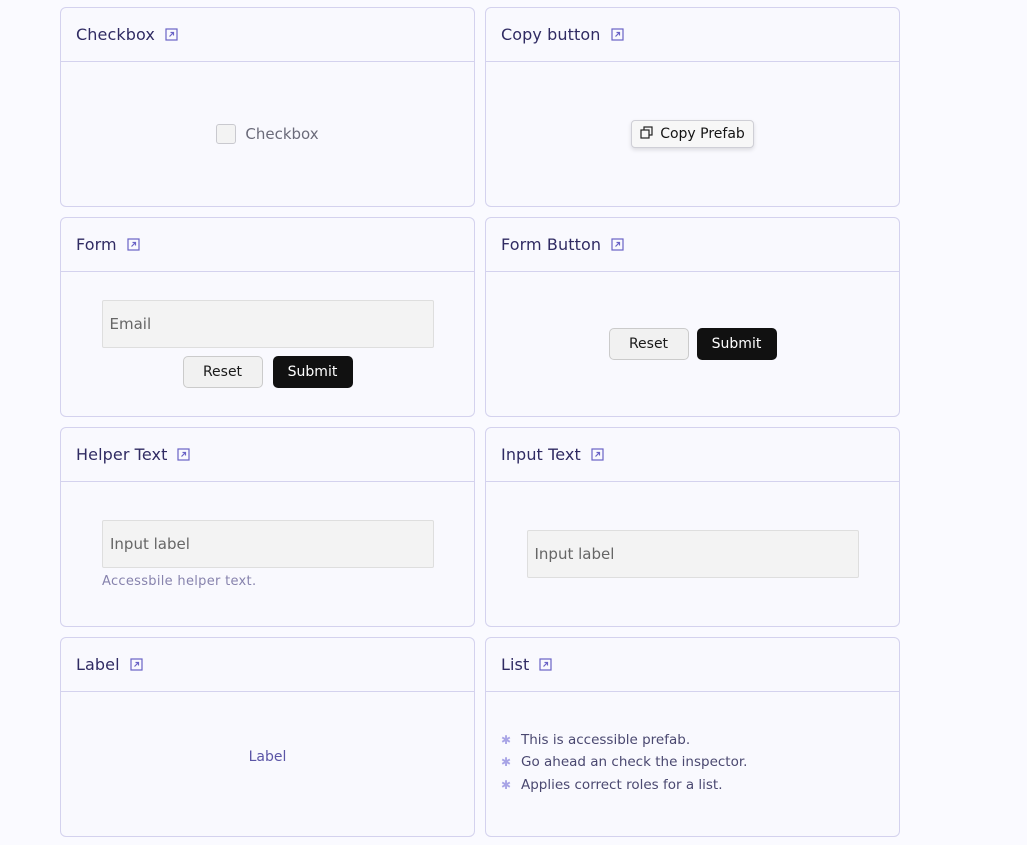 This screenshot has width=1027, height=845. What do you see at coordinates (267, 455) in the screenshot?
I see `card-header: Helper Text` at bounding box center [267, 455].